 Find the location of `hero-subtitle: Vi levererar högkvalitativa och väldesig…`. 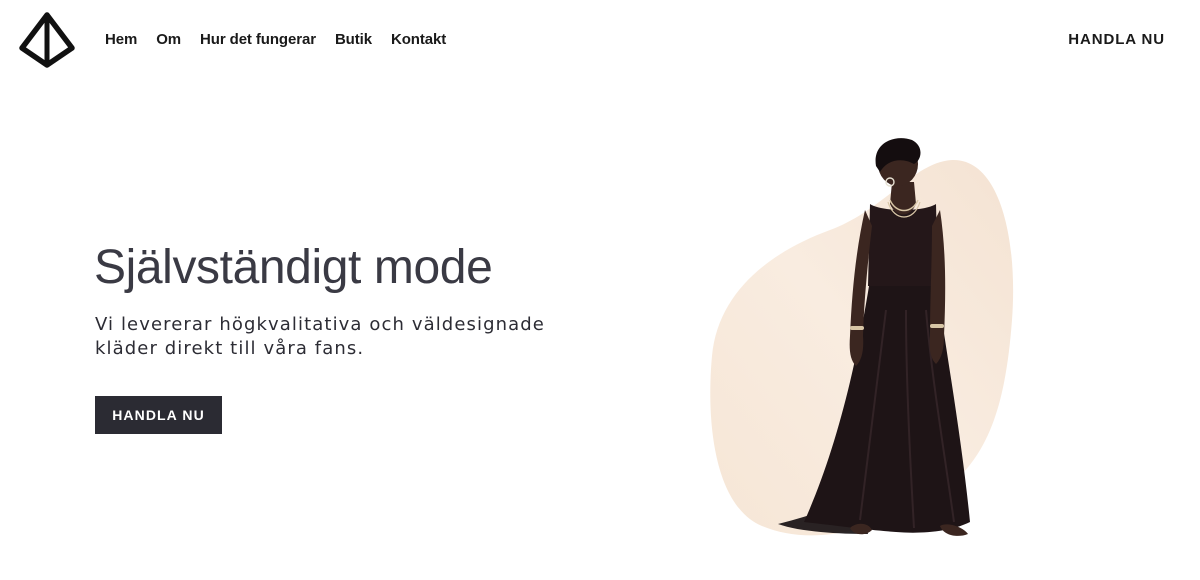

hero-subtitle: Vi levererar högkvalitativa och väldesig… is located at coordinates (320, 336).